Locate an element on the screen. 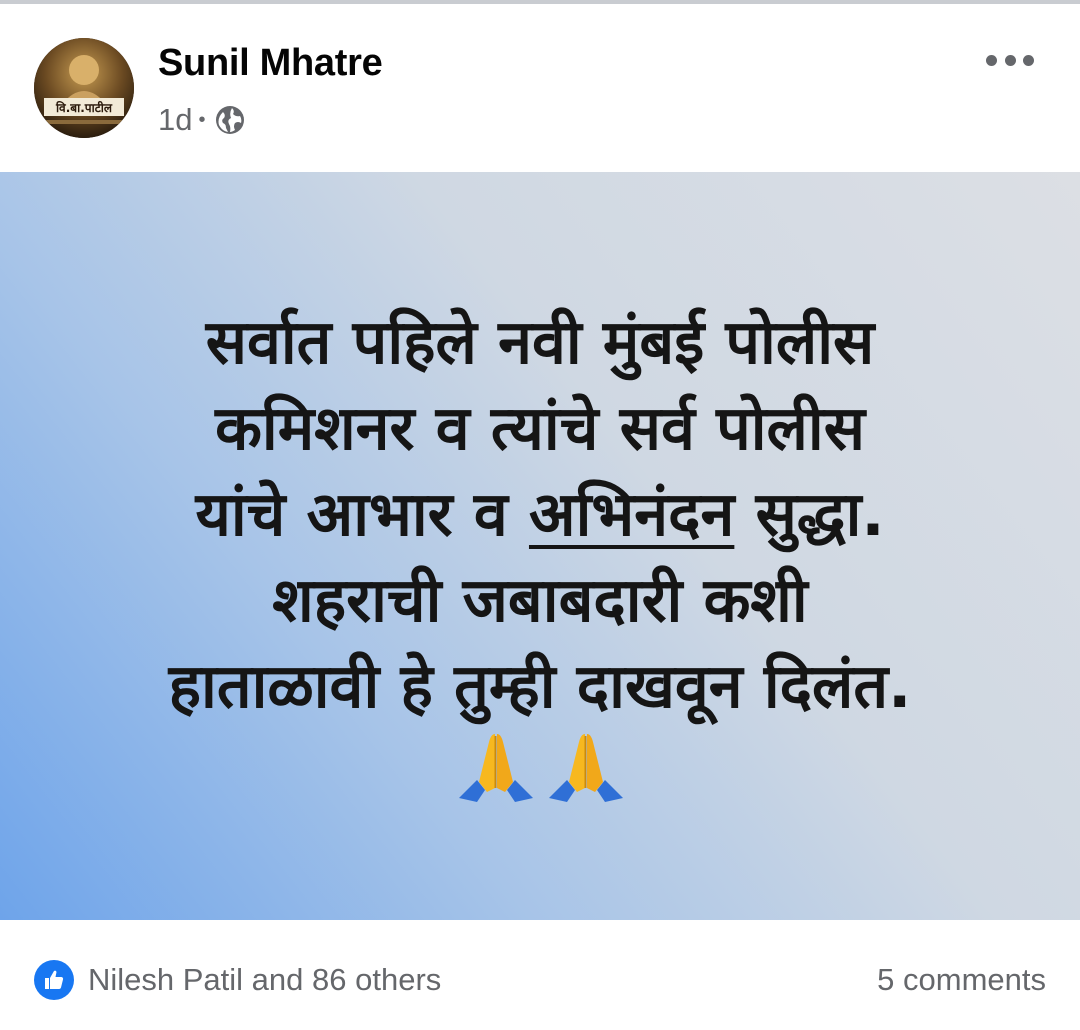 The width and height of the screenshot is (1080, 1030). post-footer: Nilesh Patil and 86 others 5 comments is located at coordinates (540, 975).